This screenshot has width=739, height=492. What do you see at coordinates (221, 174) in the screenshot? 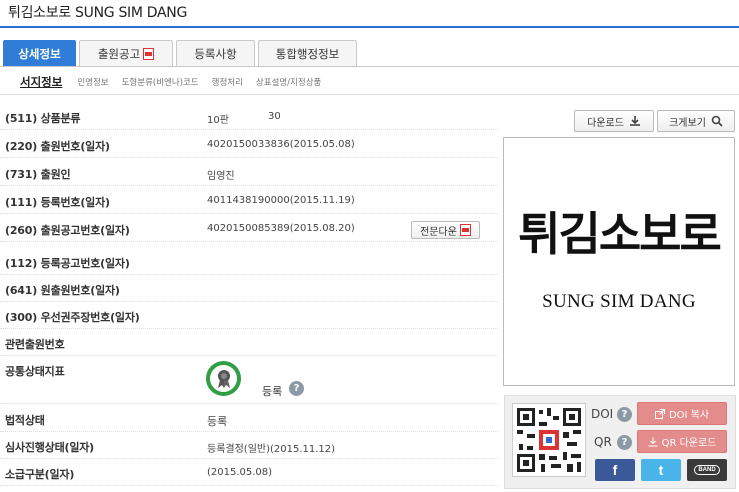
I see `field-value: 임영진` at bounding box center [221, 174].